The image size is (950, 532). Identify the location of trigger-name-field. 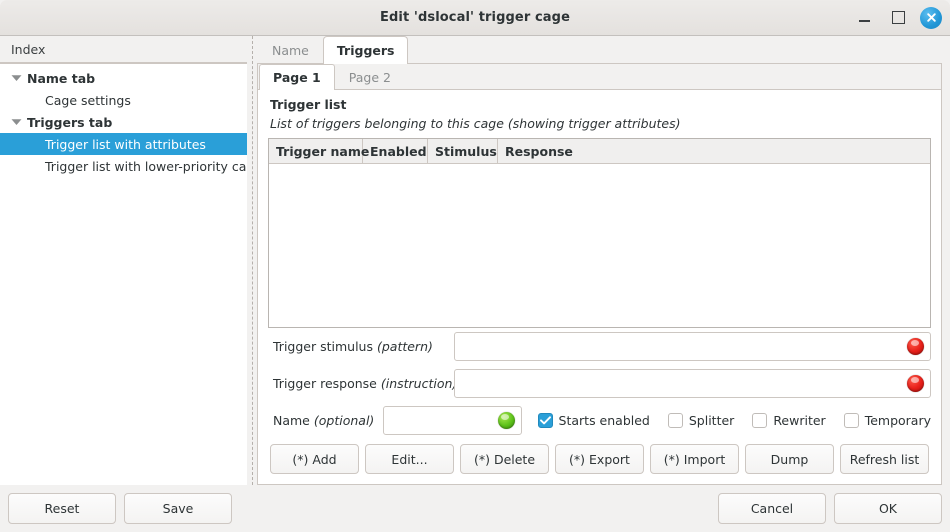
(452, 420).